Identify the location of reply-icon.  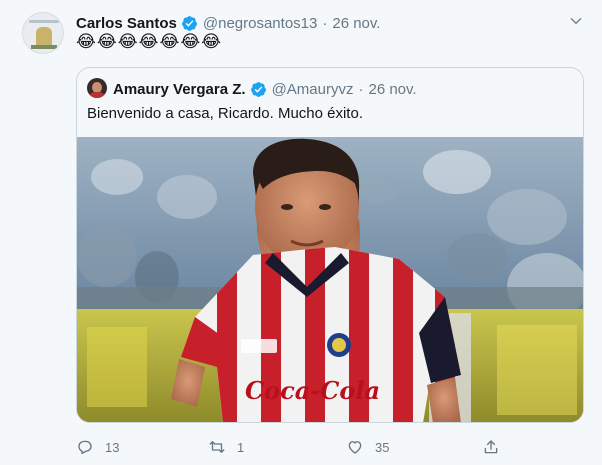
(85, 447).